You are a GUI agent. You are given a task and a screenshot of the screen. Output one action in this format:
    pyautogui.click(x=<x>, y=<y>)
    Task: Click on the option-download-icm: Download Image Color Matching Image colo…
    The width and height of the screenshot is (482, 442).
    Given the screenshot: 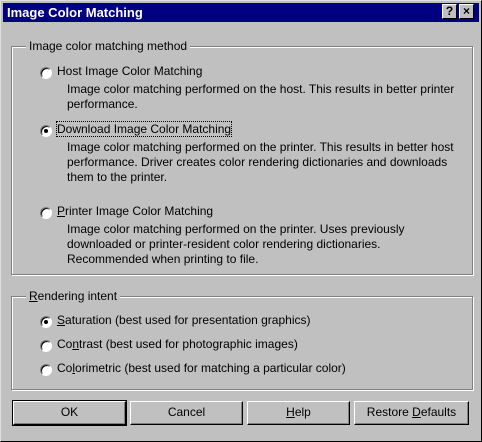 What is the action you would take?
    pyautogui.click(x=242, y=154)
    